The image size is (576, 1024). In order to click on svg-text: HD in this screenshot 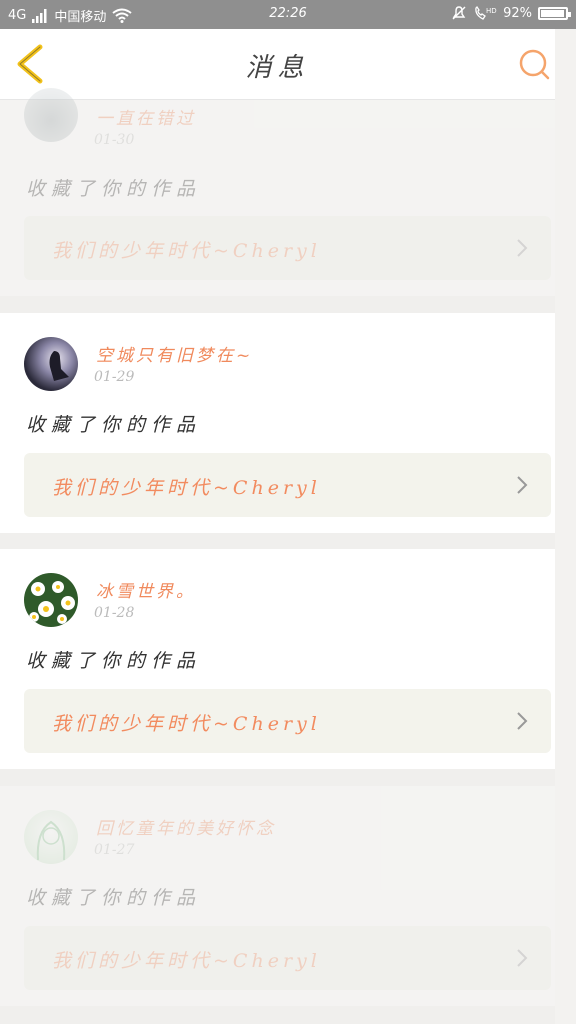, I will do `click(491, 11)`.